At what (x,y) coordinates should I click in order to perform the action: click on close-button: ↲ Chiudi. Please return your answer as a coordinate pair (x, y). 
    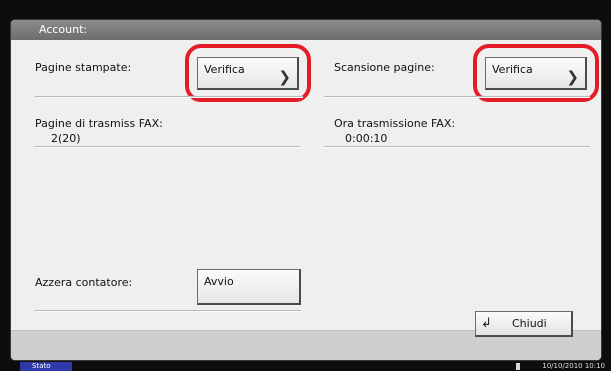
    Looking at the image, I should click on (524, 324).